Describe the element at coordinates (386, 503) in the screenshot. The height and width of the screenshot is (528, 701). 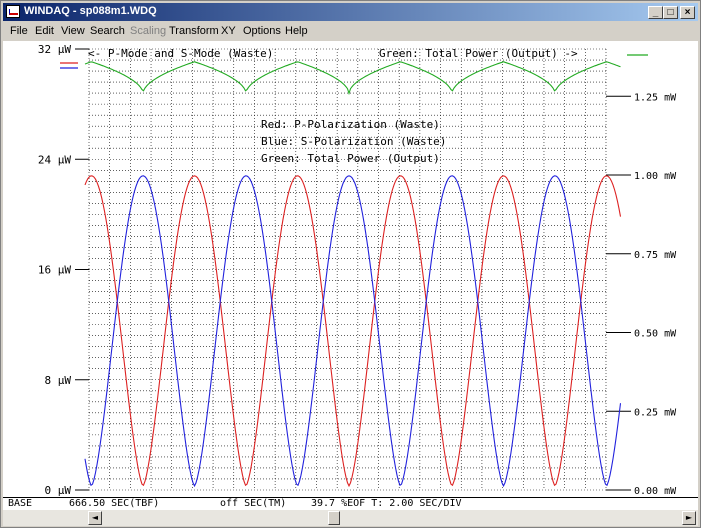
I see `status-eof: 39.7 %EOF T: 2.00 SEC/DIV` at that location.